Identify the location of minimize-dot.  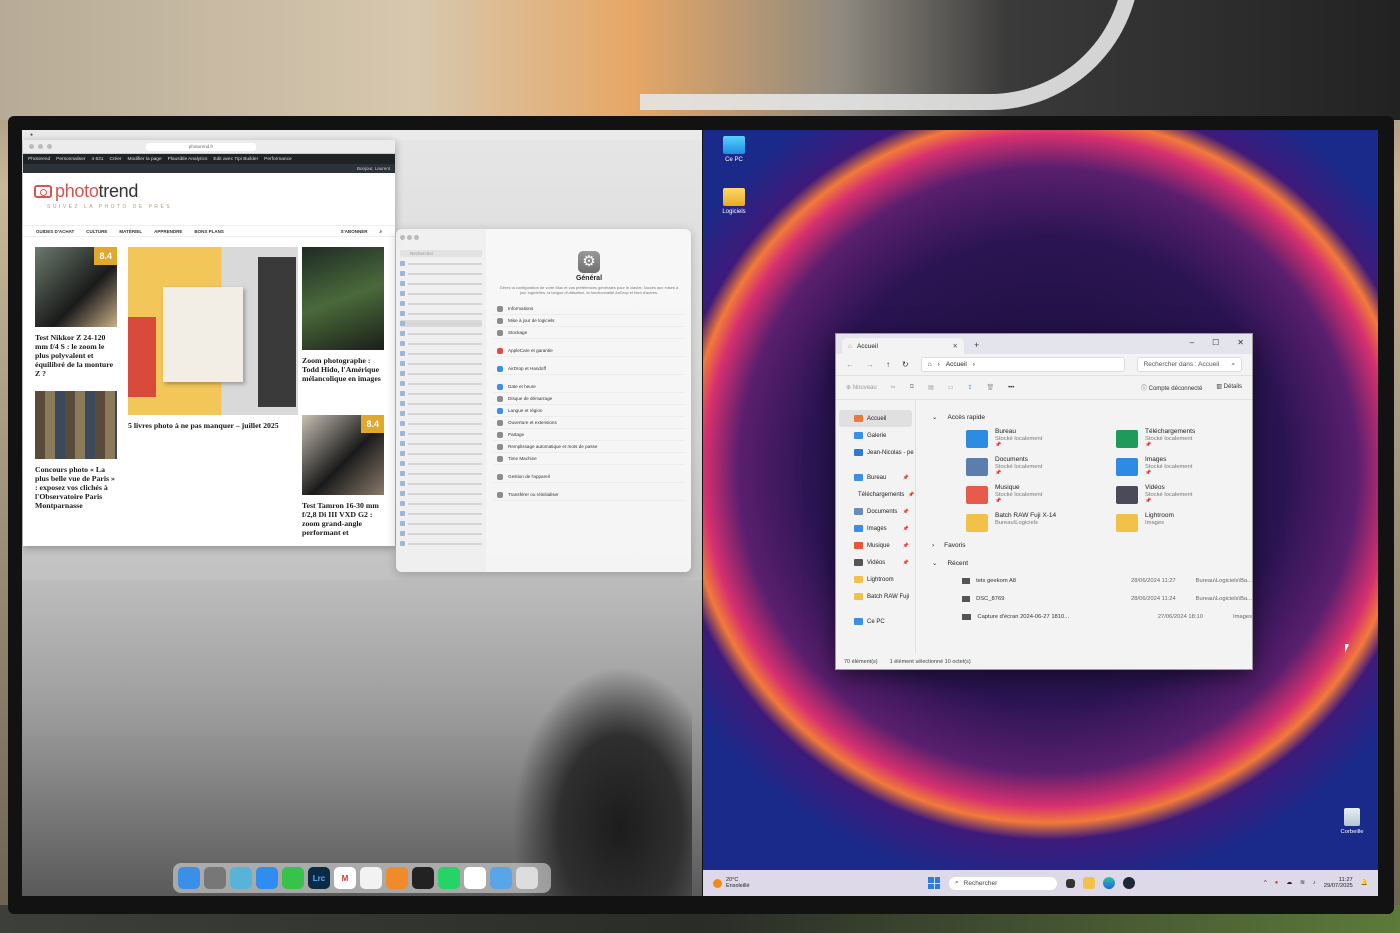
(40, 146).